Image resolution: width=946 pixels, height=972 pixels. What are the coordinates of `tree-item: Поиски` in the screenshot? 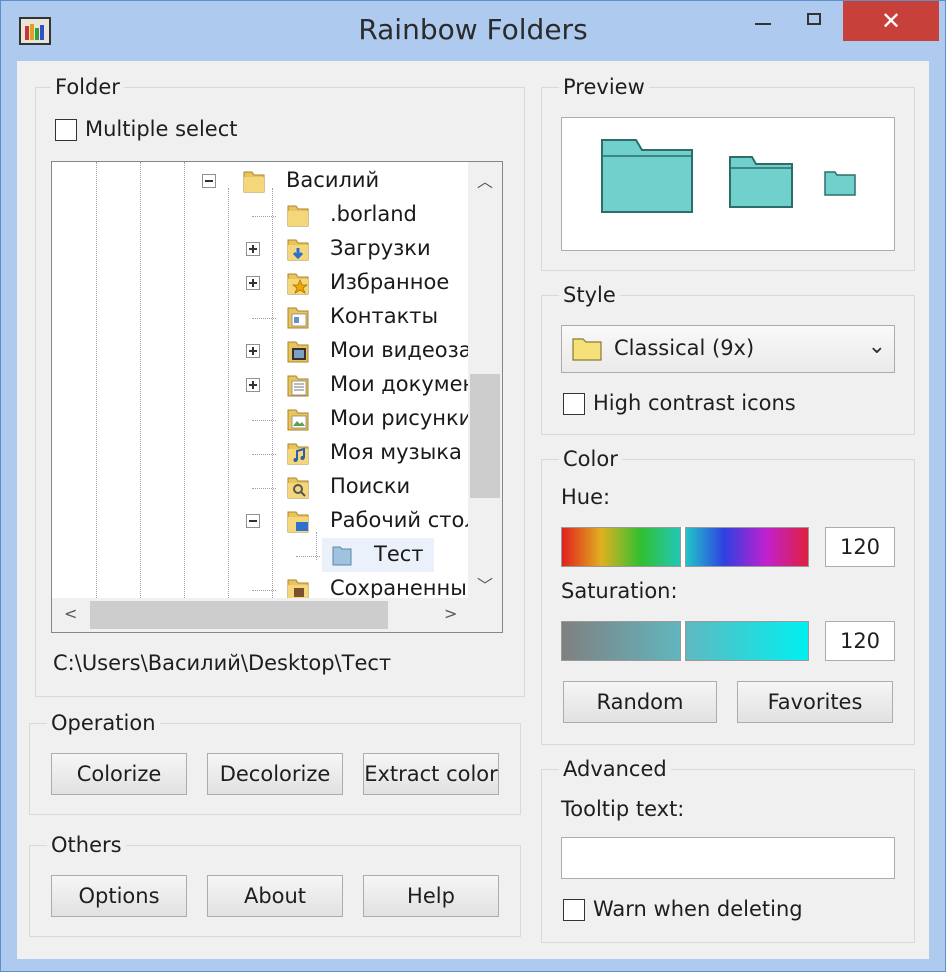 It's located at (262, 487).